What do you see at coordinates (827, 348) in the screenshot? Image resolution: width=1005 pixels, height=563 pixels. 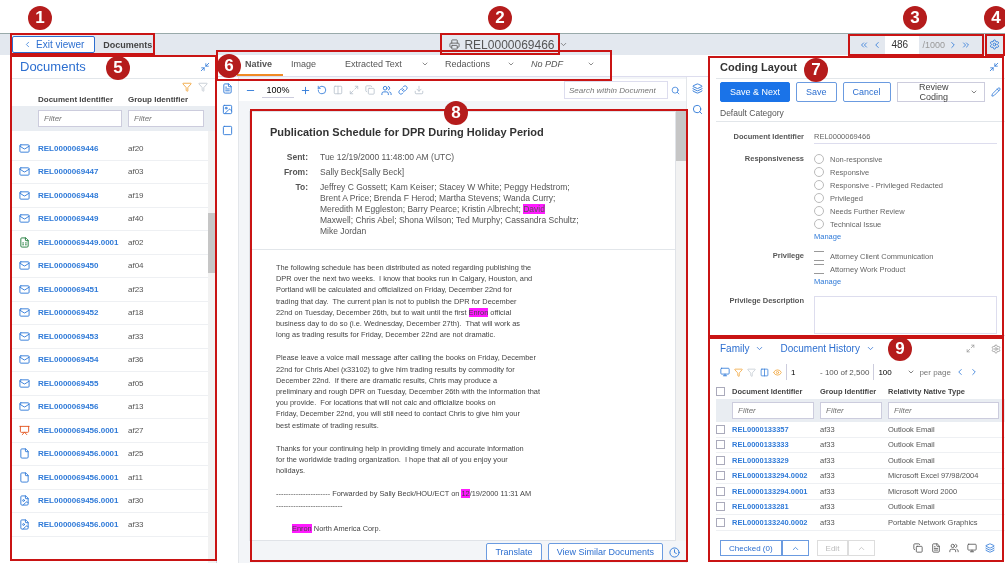 I see `panel-tab: Document History` at bounding box center [827, 348].